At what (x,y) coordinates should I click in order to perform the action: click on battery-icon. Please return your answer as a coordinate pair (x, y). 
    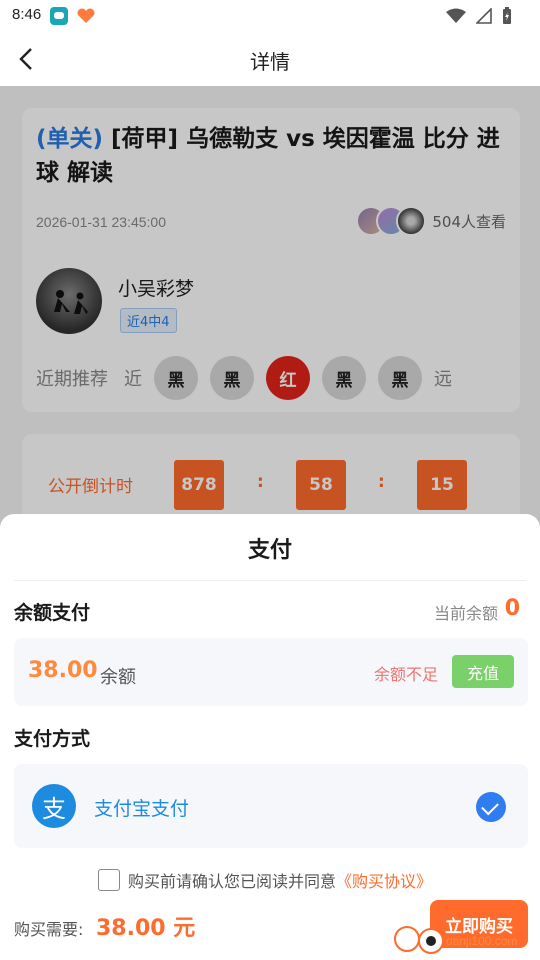
    Looking at the image, I should click on (507, 15).